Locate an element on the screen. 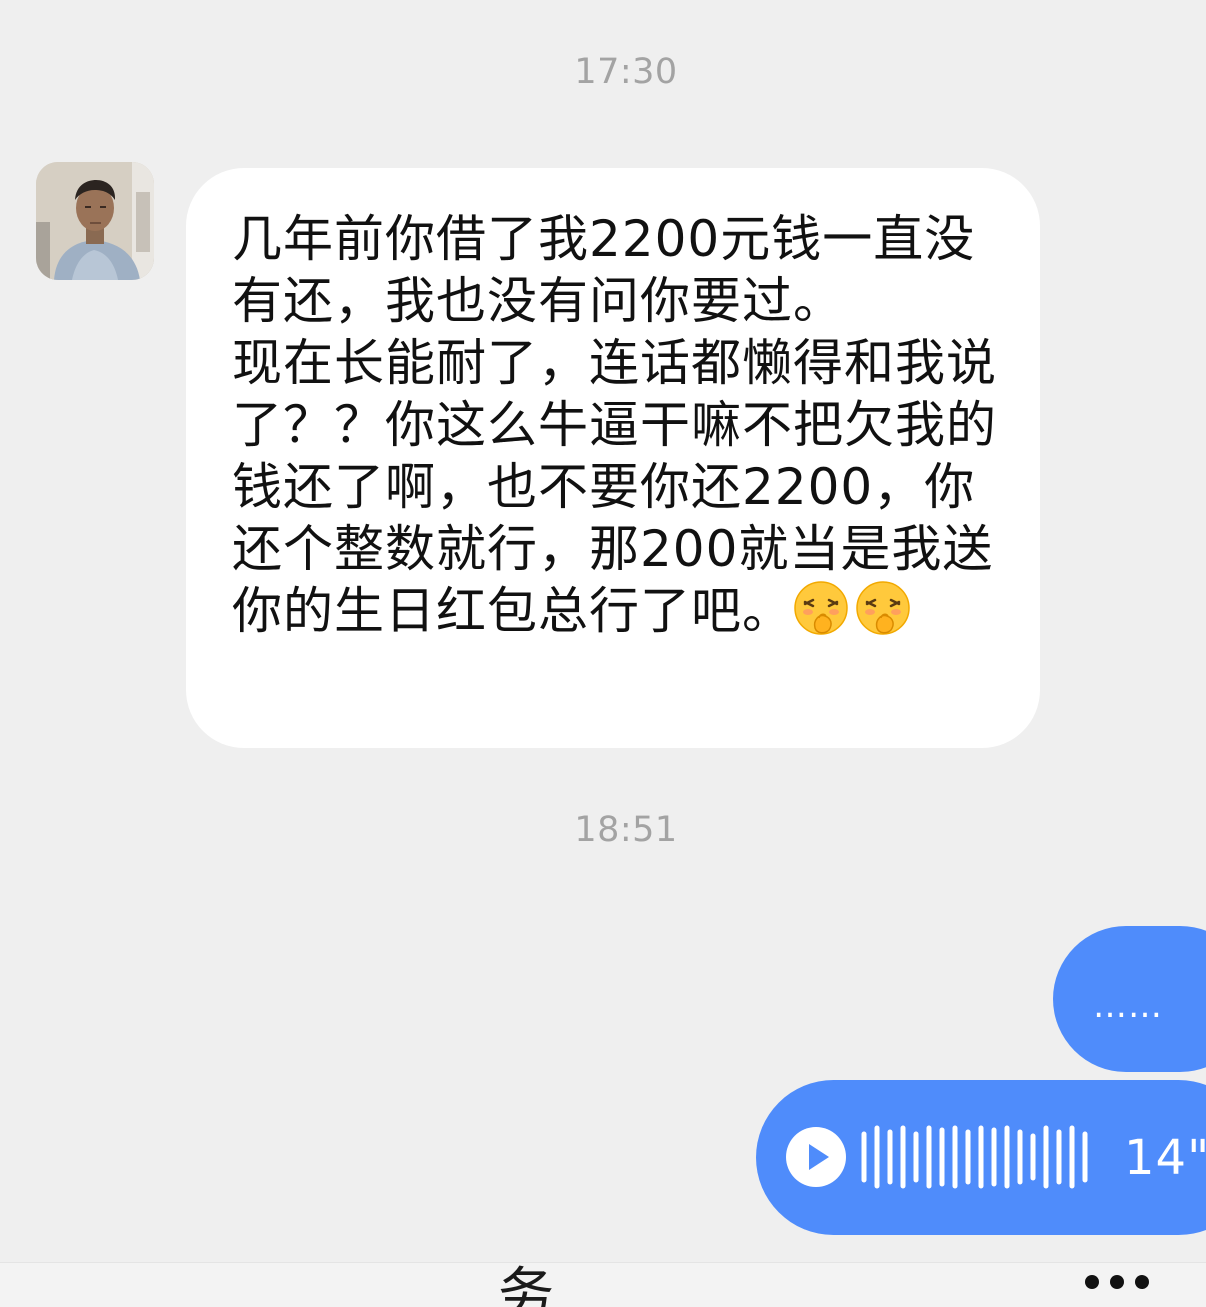  more-dots-icon is located at coordinates (1125, 1283).